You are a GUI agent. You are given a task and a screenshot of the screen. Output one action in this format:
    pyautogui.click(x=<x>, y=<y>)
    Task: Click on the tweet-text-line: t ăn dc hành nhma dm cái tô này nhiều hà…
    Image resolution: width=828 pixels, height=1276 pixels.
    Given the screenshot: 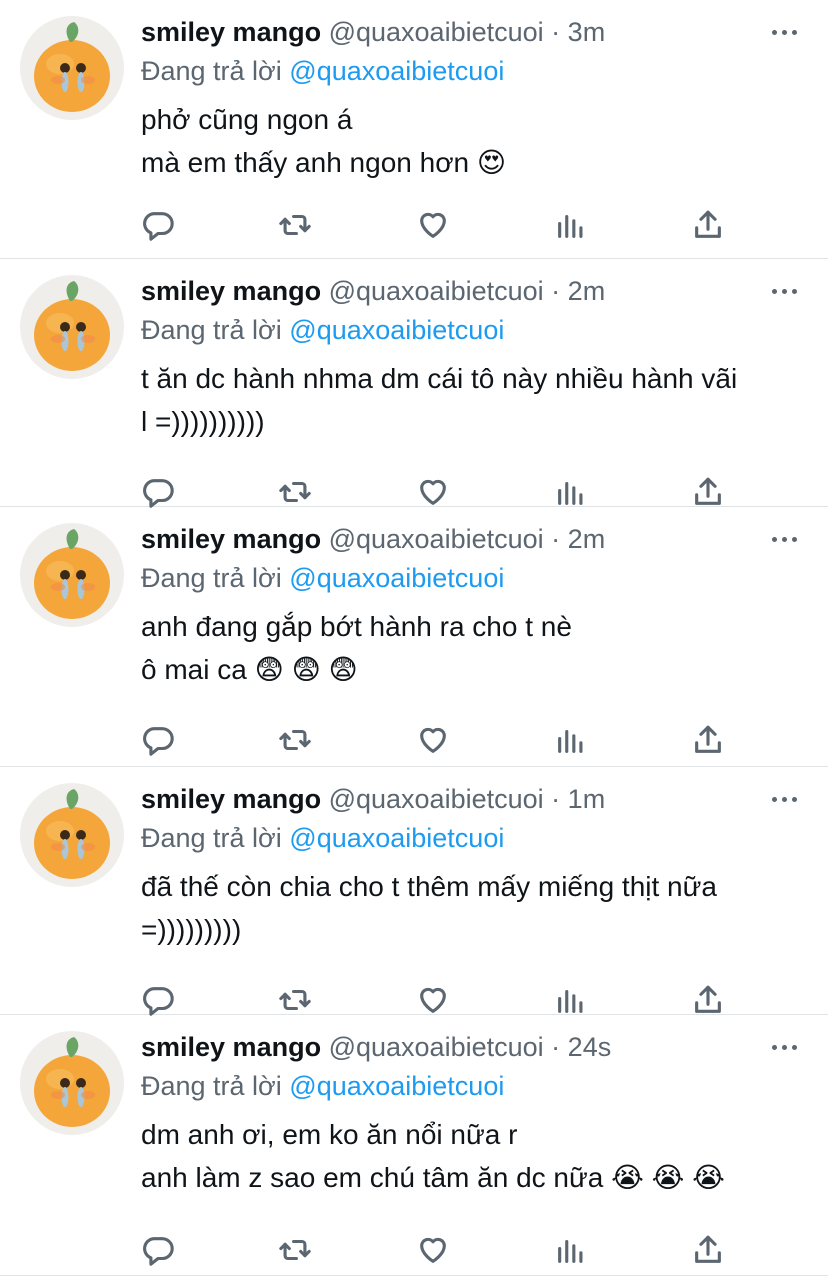 What is the action you would take?
    pyautogui.click(x=439, y=378)
    